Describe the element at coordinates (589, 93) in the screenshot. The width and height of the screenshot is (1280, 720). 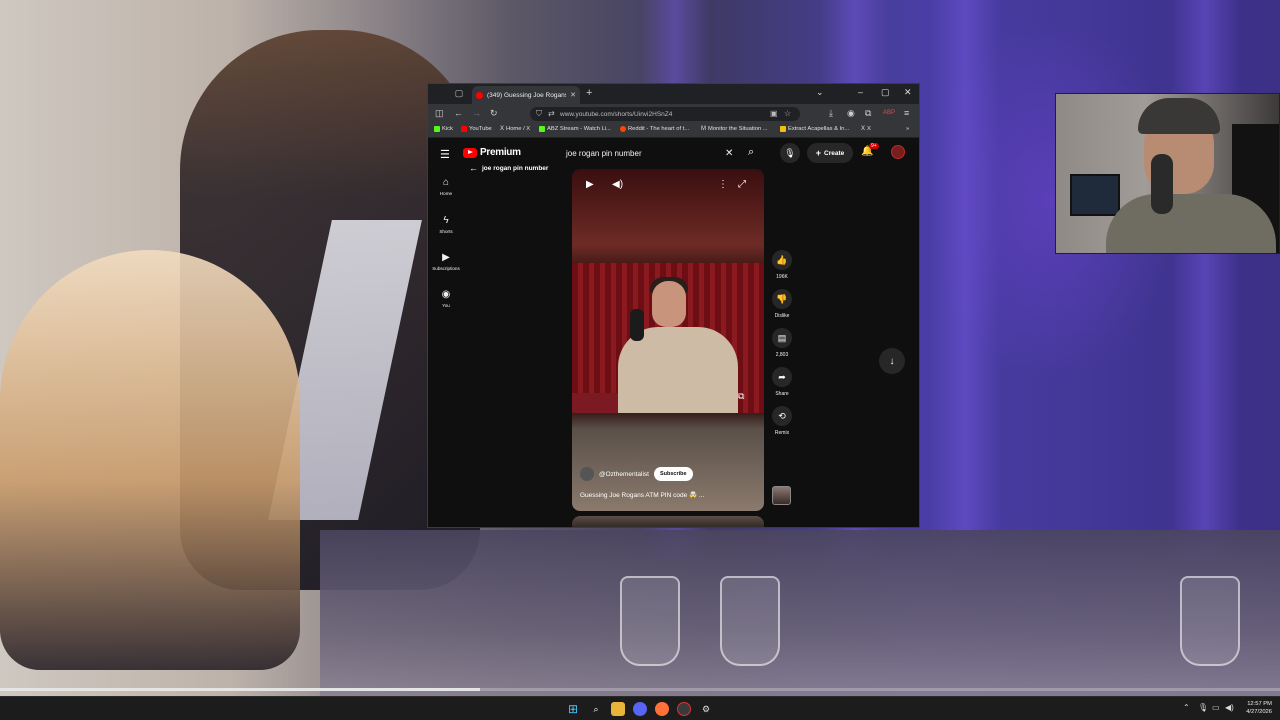
I see `new-tab-icon: +` at that location.